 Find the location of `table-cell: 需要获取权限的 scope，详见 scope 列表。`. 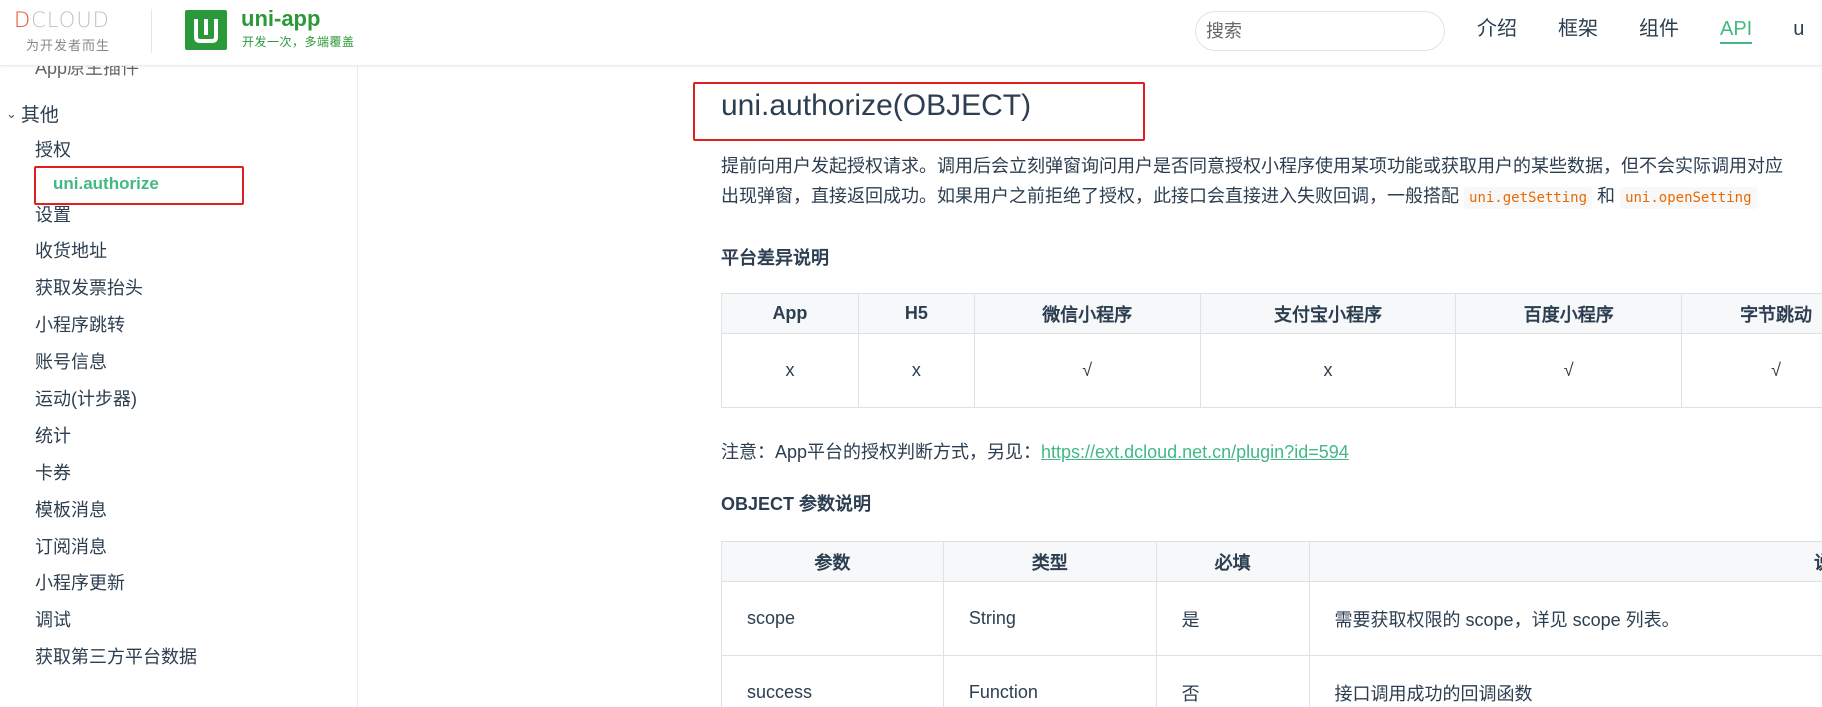

table-cell: 需要获取权限的 scope，详见 scope 列表。 is located at coordinates (1565, 618).